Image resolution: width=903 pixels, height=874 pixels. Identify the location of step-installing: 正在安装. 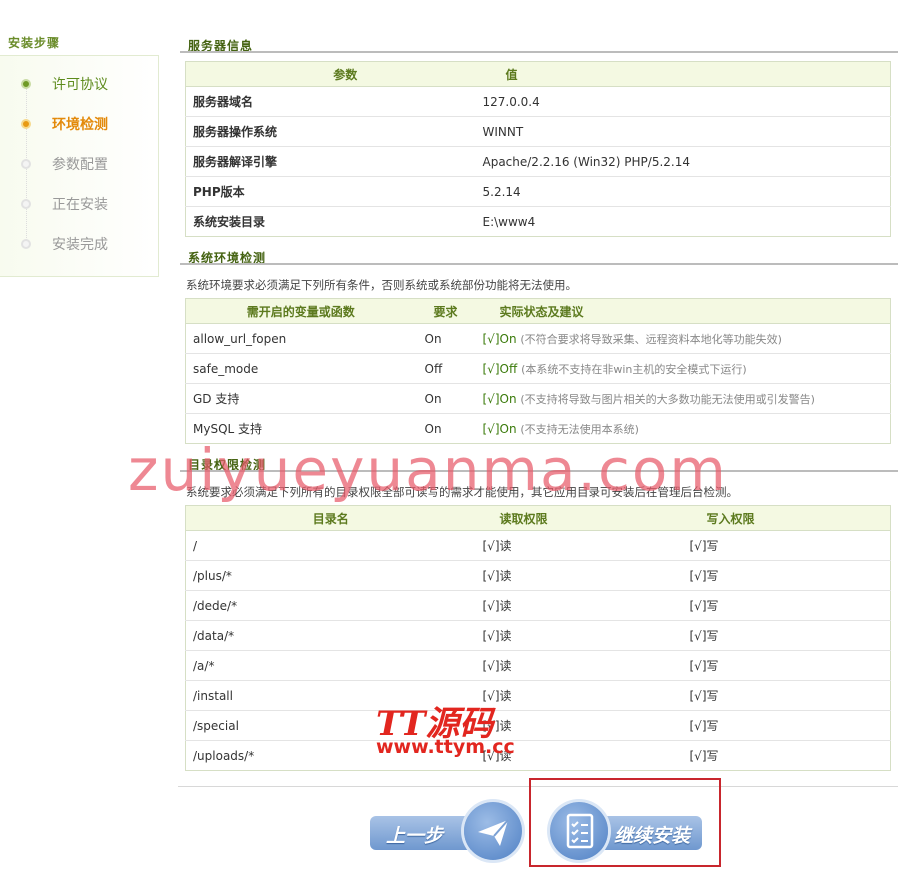
(79, 208).